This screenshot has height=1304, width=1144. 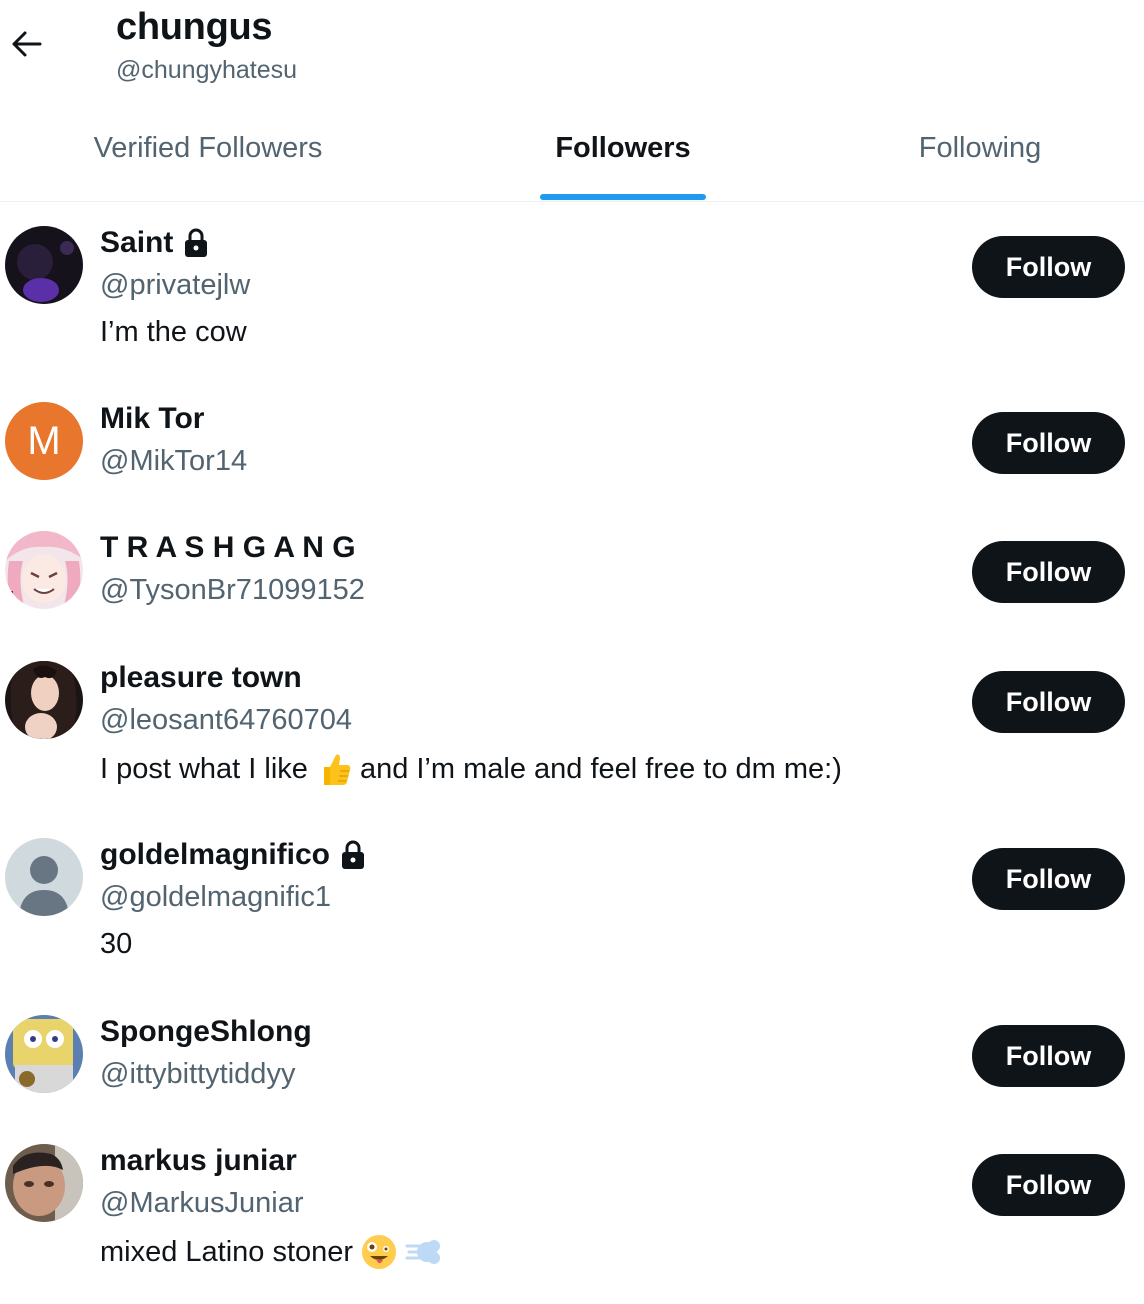 What do you see at coordinates (623, 148) in the screenshot?
I see `tab-followers-label: Followers` at bounding box center [623, 148].